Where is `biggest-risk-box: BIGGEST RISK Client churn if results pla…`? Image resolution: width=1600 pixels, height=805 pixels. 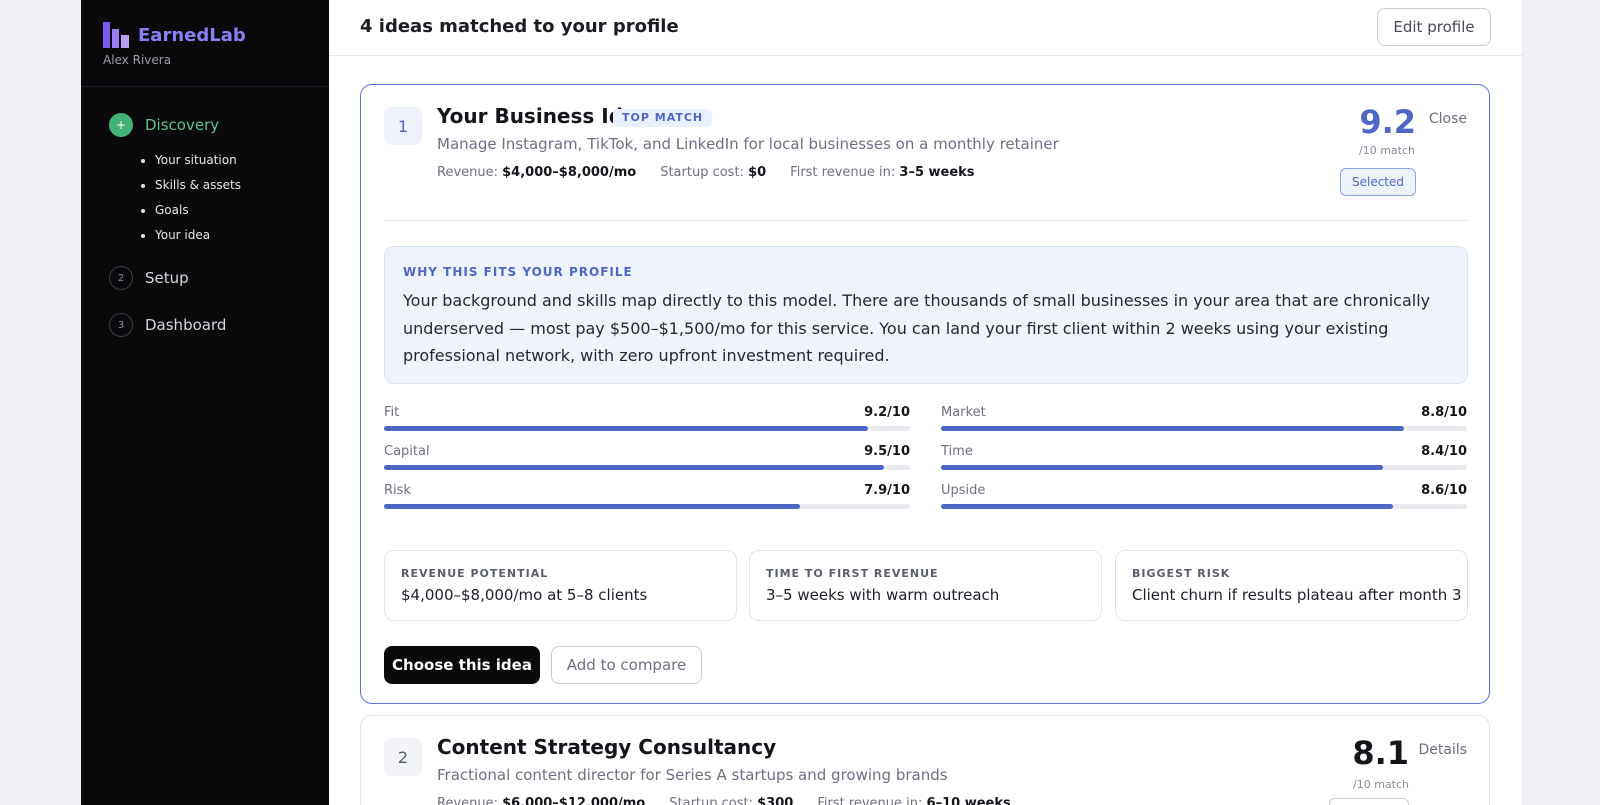
biggest-risk-box: BIGGEST RISK Client churn if results pla… is located at coordinates (1291, 585).